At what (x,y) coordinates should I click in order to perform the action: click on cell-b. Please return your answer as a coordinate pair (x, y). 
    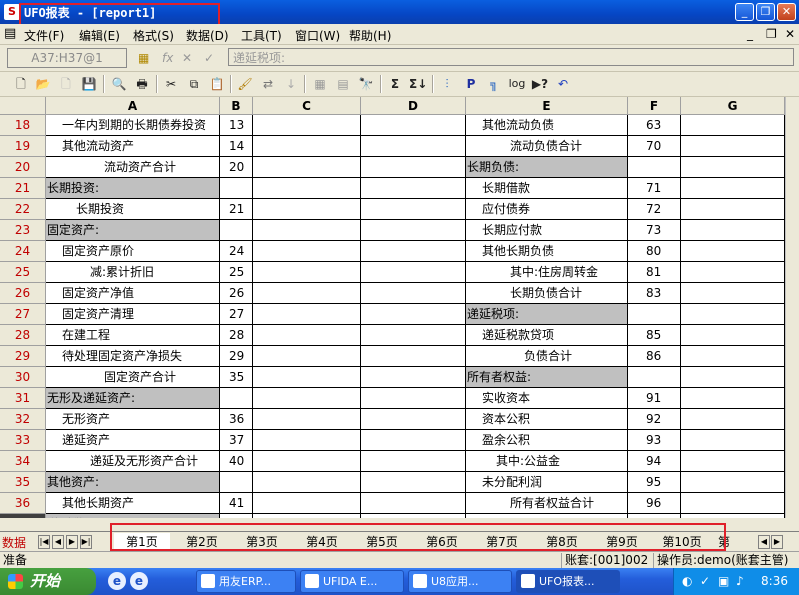
    Looking at the image, I should click on (236, 482).